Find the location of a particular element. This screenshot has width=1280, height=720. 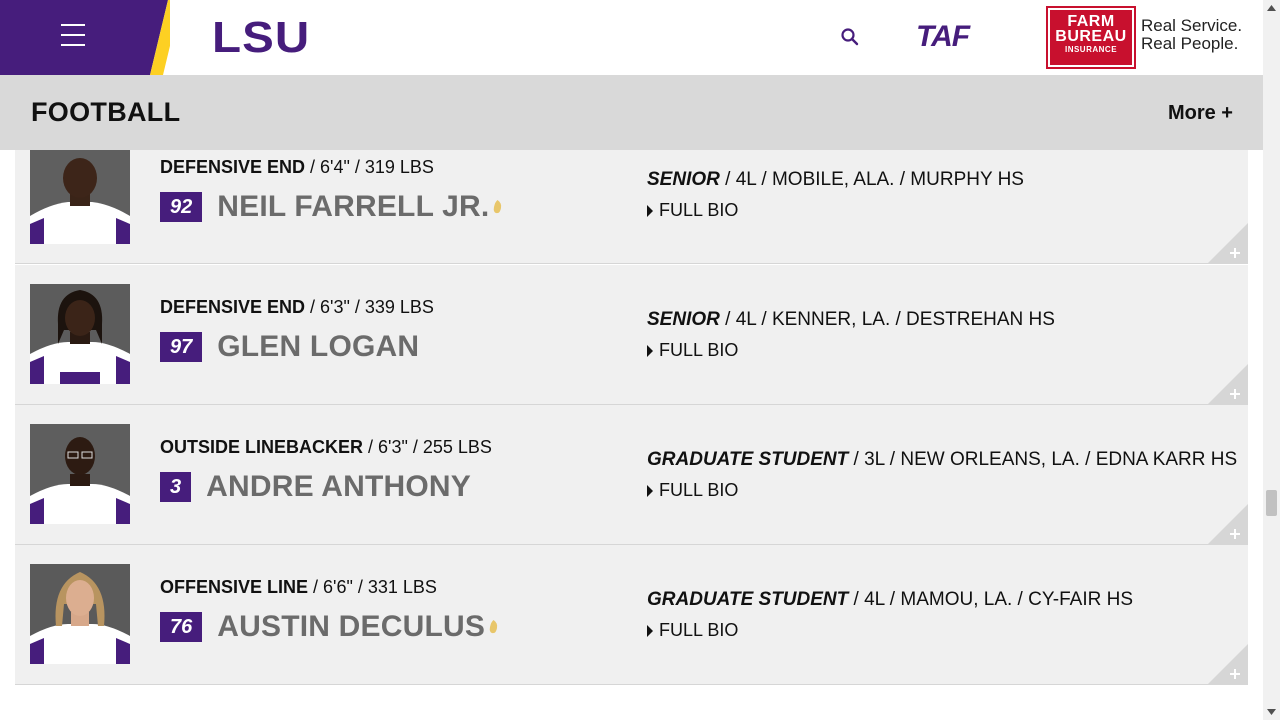

position-line: DEFENSIVE END / 6'3" / 339 LBS is located at coordinates (297, 307).